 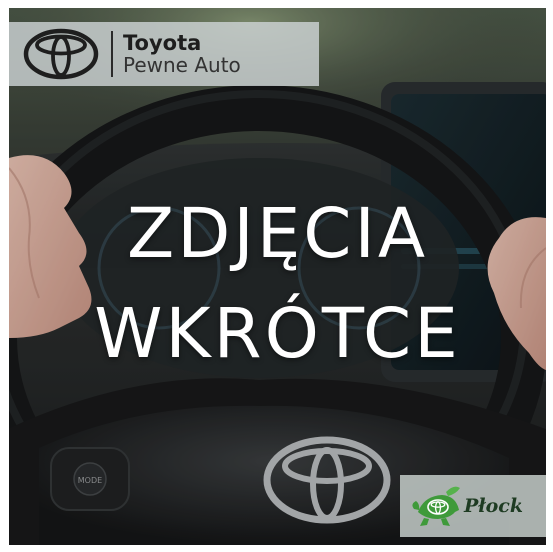 What do you see at coordinates (277, 334) in the screenshot?
I see `headline-line-2: WKRÓTCE` at bounding box center [277, 334].